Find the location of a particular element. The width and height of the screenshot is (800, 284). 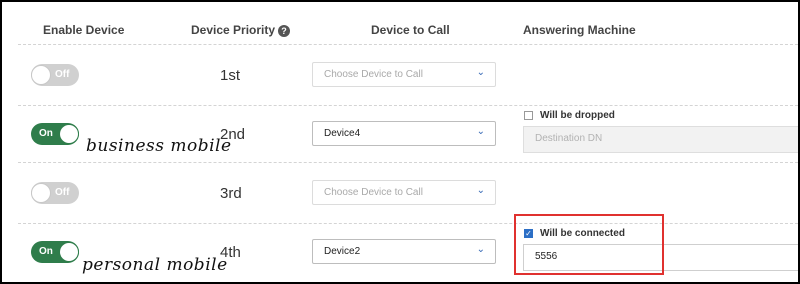

device-select-row-3: Choose Device to Call ⌄ is located at coordinates (404, 192).